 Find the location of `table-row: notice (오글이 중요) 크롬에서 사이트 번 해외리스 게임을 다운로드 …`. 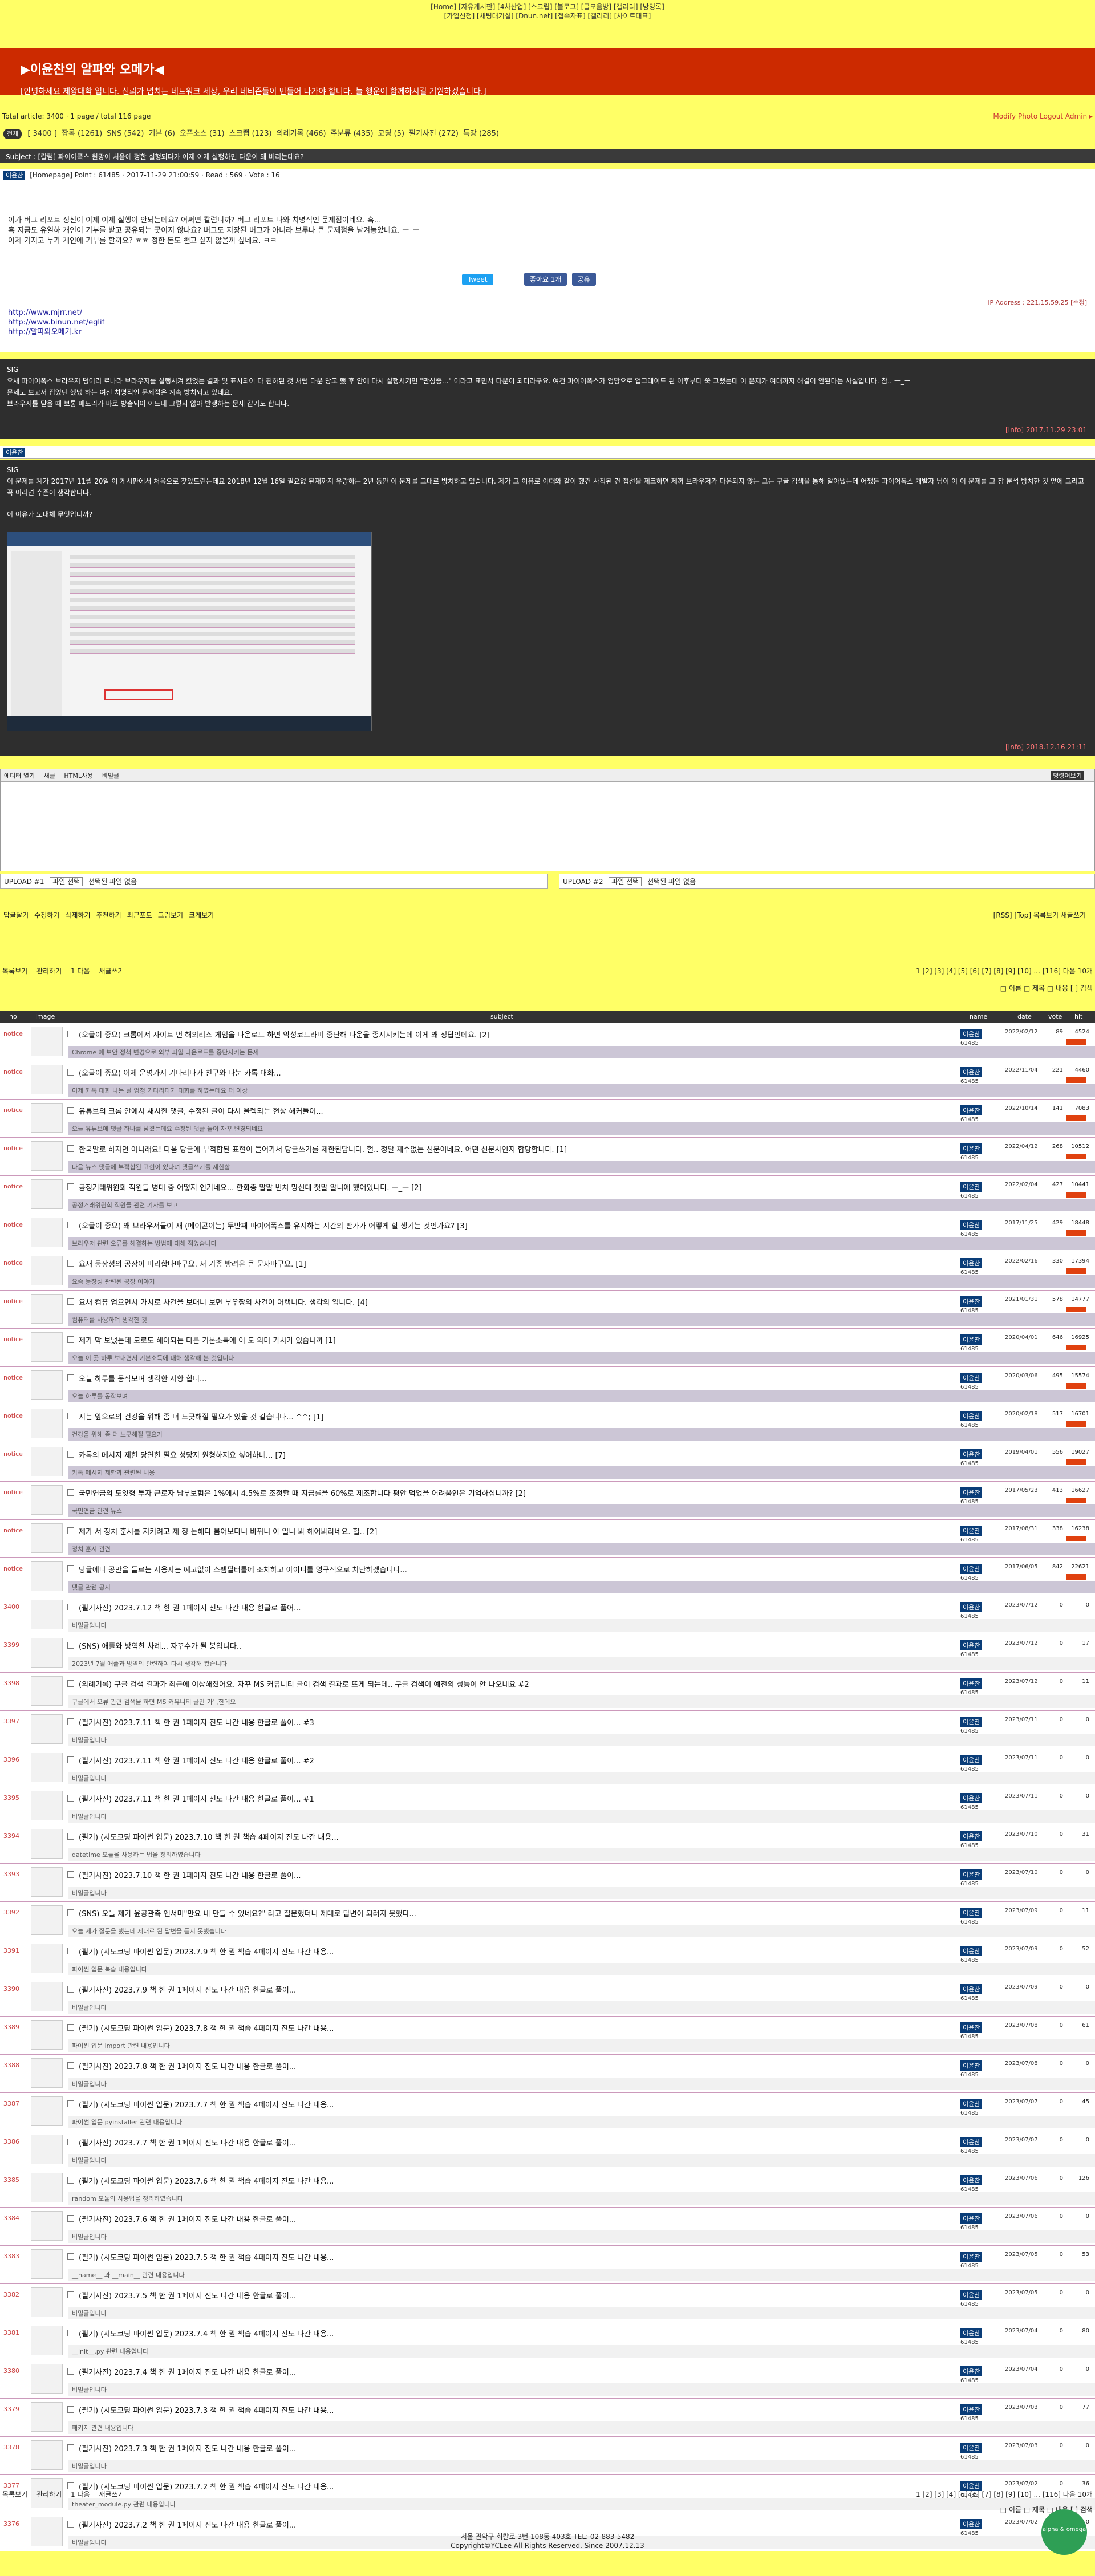

table-row: notice (오글이 중요) 크롬에서 사이트 번 해외리스 게임을 다운로드 … is located at coordinates (547, 1042).